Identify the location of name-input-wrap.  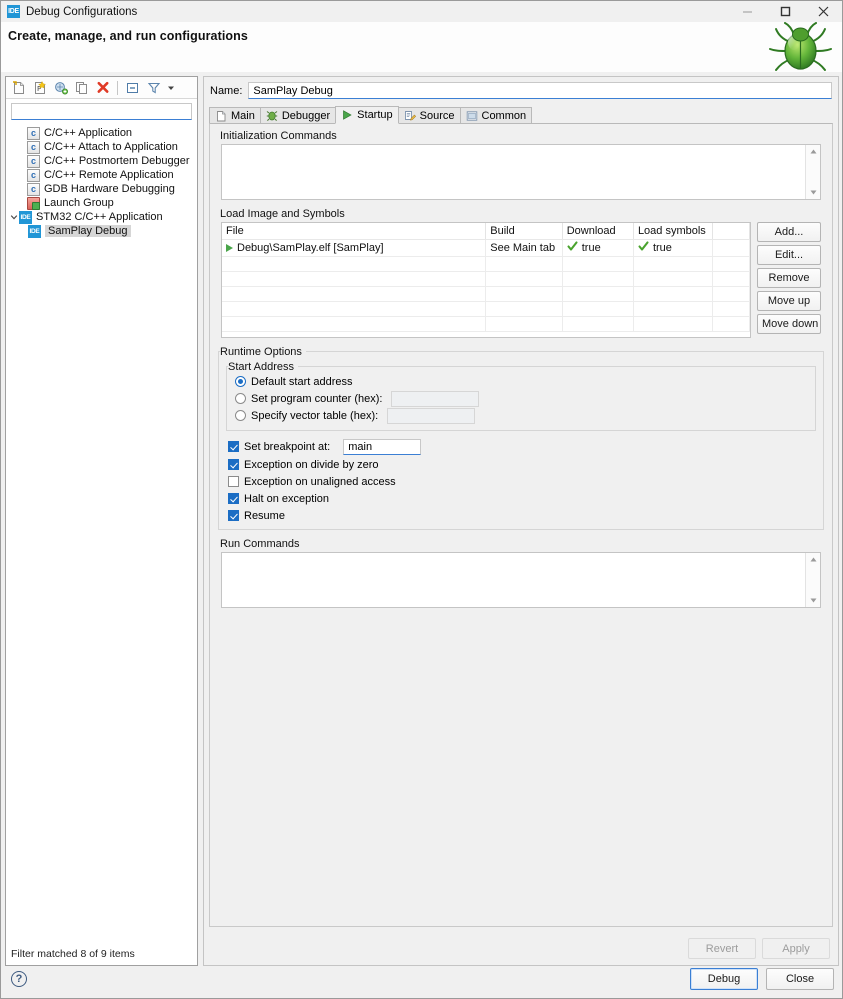
(540, 90).